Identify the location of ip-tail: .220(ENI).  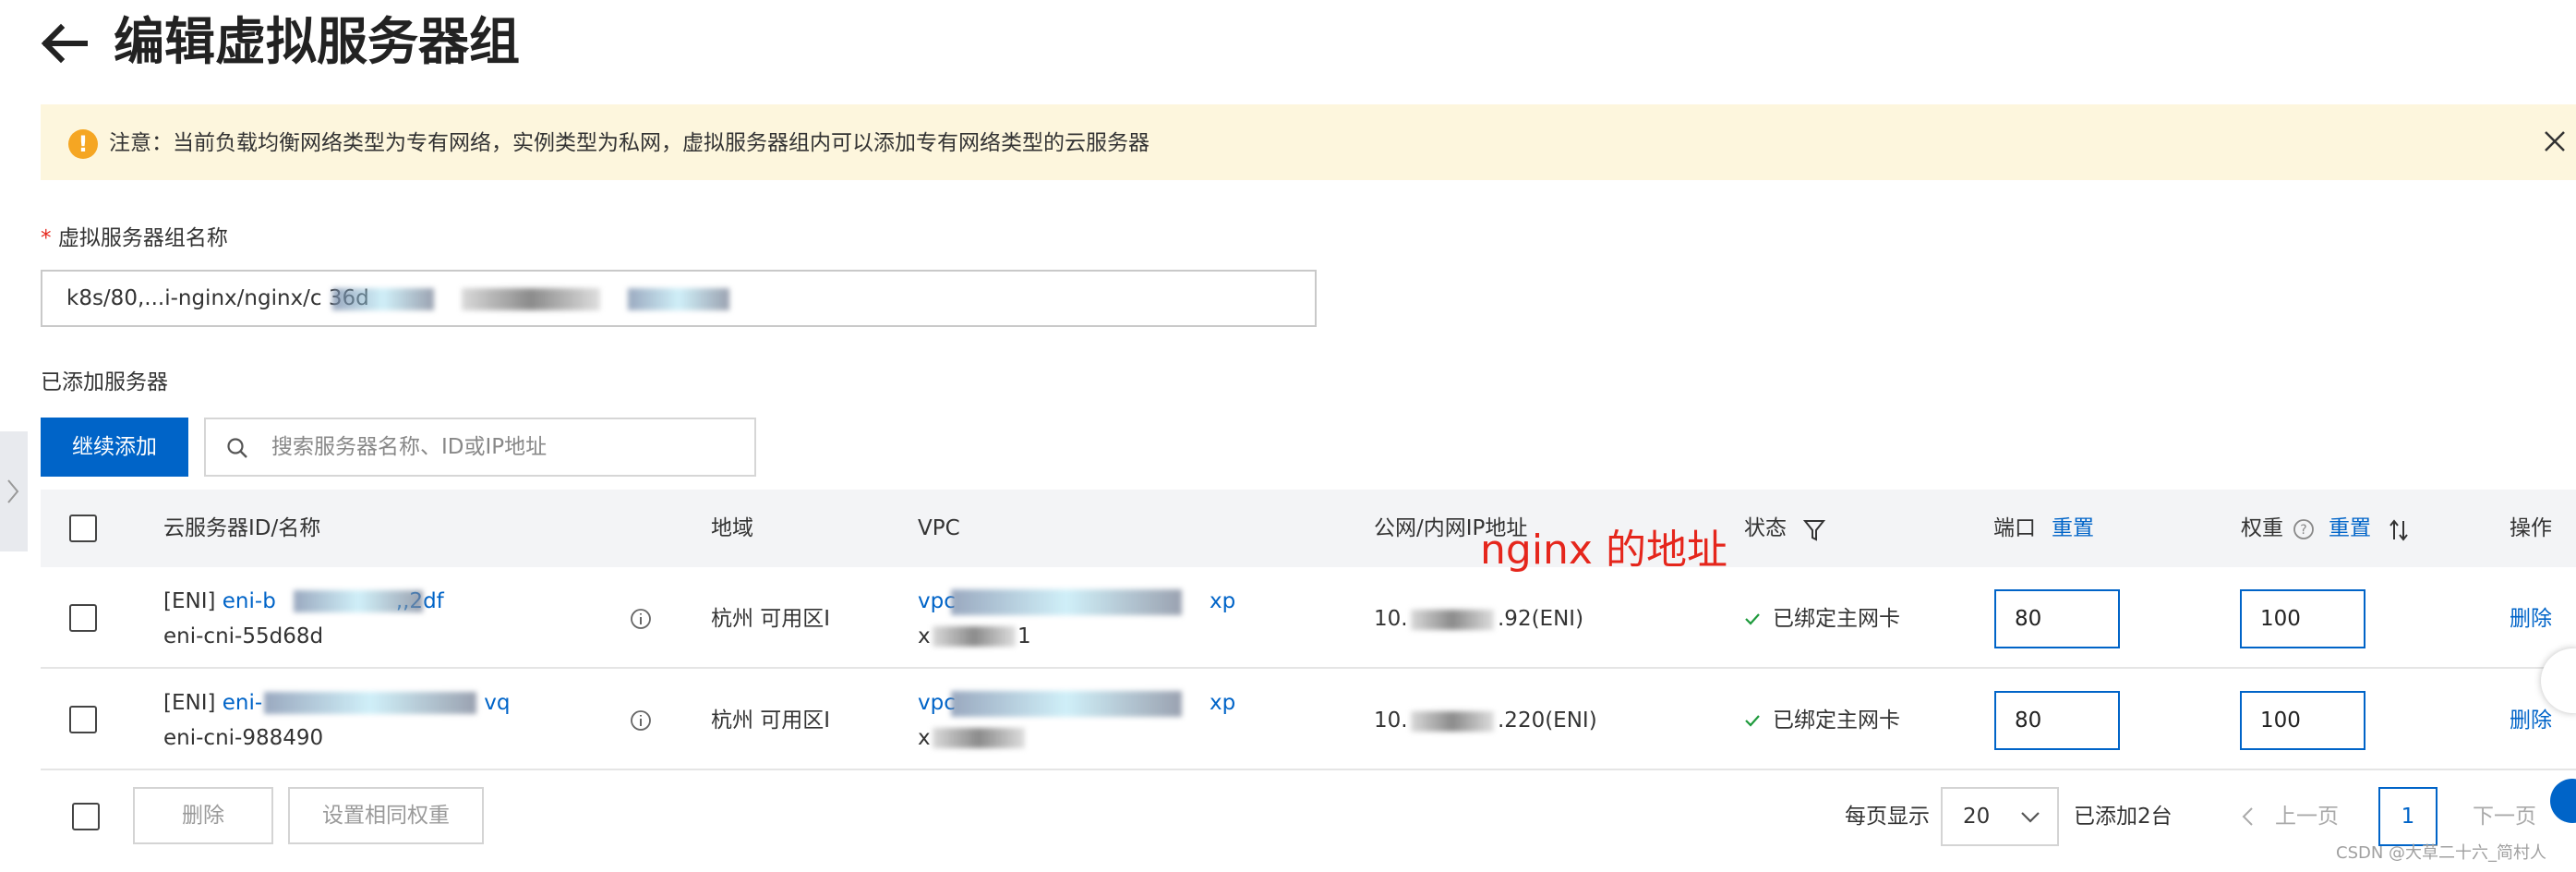
(1547, 720).